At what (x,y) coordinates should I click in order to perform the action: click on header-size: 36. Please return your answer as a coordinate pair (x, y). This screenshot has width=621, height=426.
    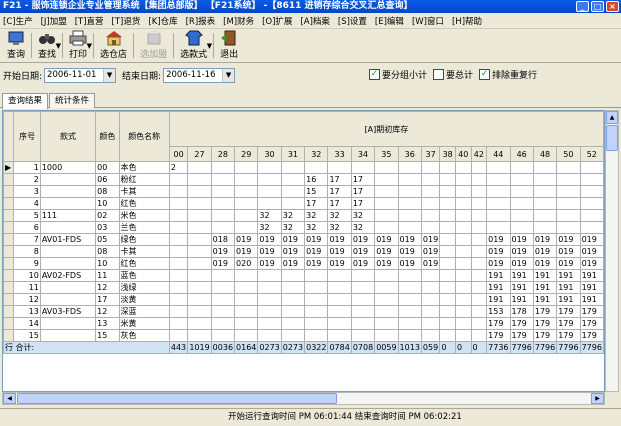
    Looking at the image, I should click on (409, 154).